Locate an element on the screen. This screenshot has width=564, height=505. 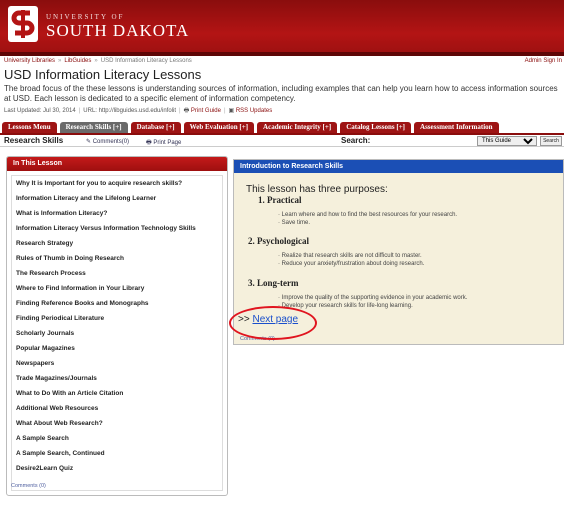
lesson-link: A Sample Search is located at coordinates (42, 438).